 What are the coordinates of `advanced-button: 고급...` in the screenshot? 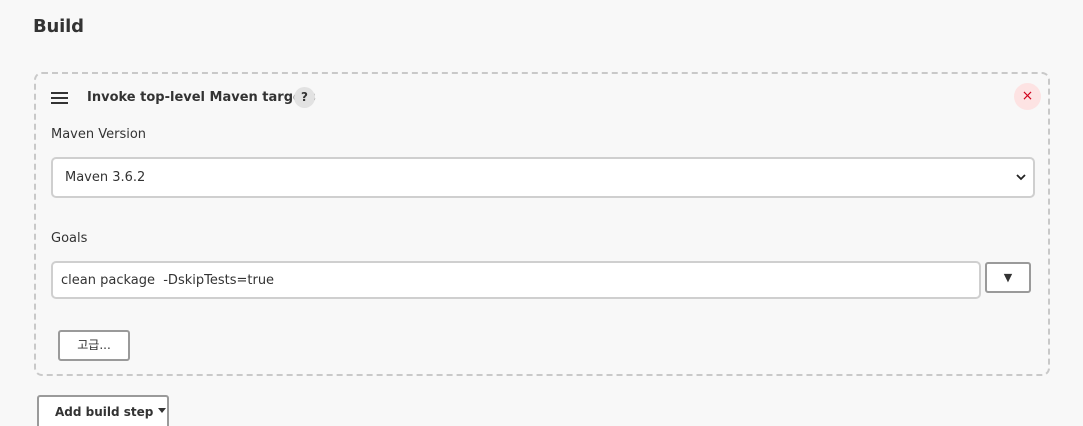 It's located at (94, 345).